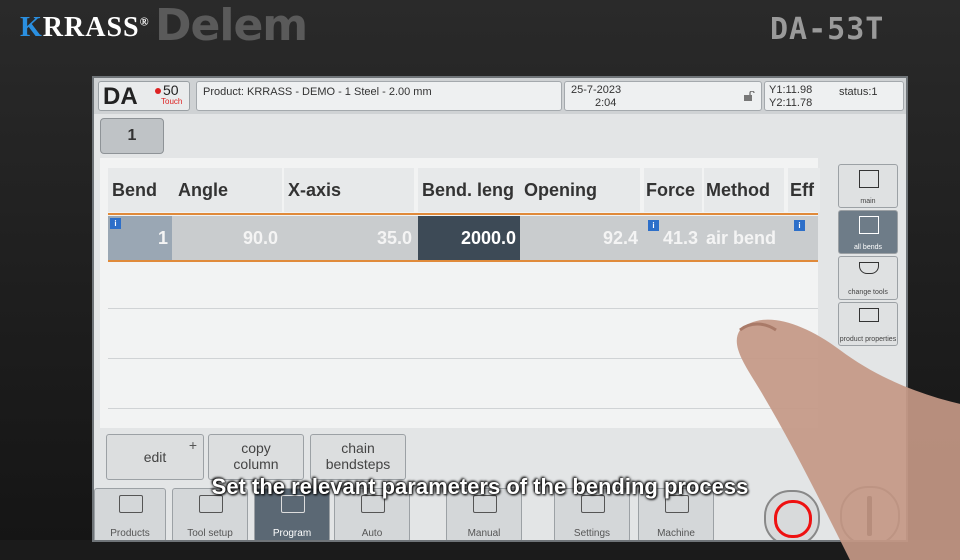 Image resolution: width=960 pixels, height=560 pixels. Describe the element at coordinates (673, 238) in the screenshot. I see `cell-force: 41.3` at that location.